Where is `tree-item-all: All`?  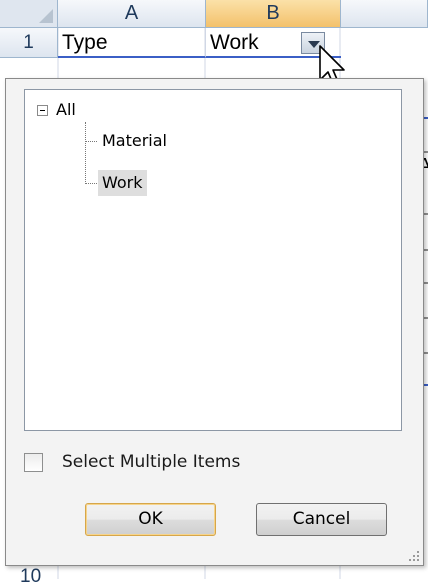 tree-item-all: All is located at coordinates (66, 110).